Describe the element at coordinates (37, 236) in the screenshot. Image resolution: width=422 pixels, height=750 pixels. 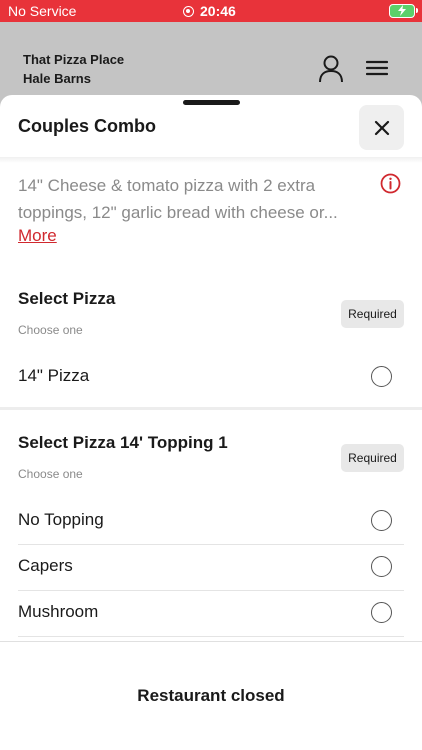
I see `more-link: More` at that location.